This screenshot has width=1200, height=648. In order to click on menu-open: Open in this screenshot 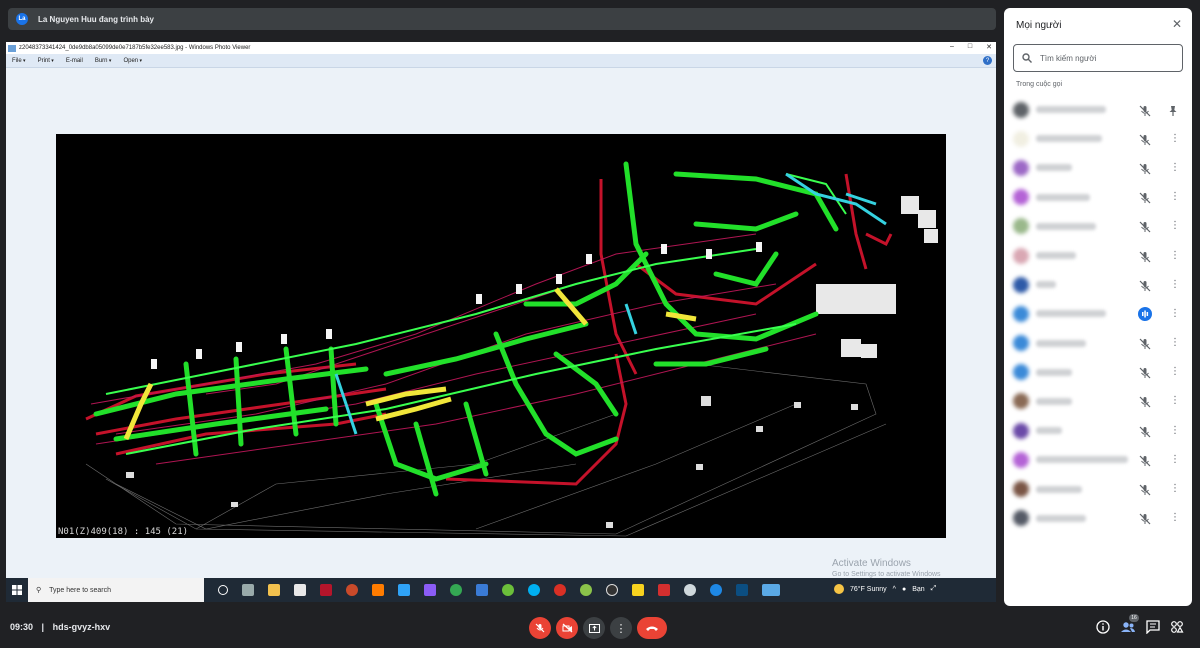, I will do `click(132, 61)`.